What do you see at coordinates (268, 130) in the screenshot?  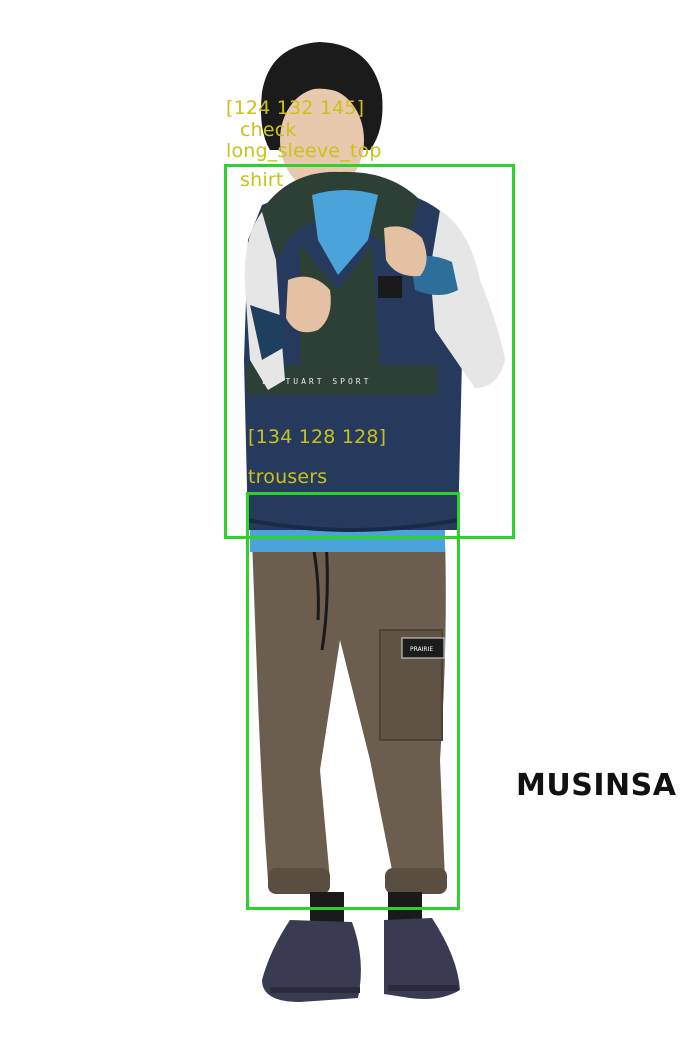 I see `detection-top-label-1: check` at bounding box center [268, 130].